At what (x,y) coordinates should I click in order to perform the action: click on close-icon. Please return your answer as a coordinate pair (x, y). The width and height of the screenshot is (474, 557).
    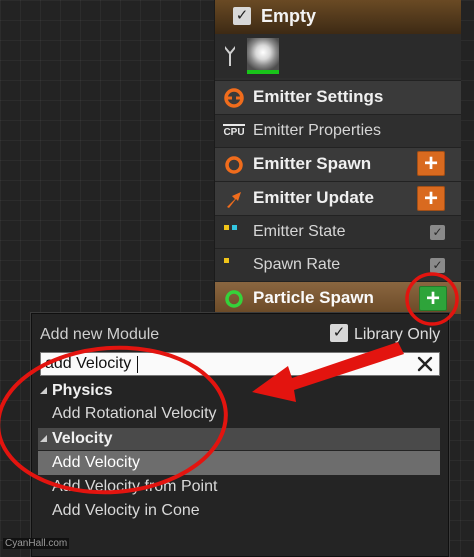
    Looking at the image, I should click on (425, 364).